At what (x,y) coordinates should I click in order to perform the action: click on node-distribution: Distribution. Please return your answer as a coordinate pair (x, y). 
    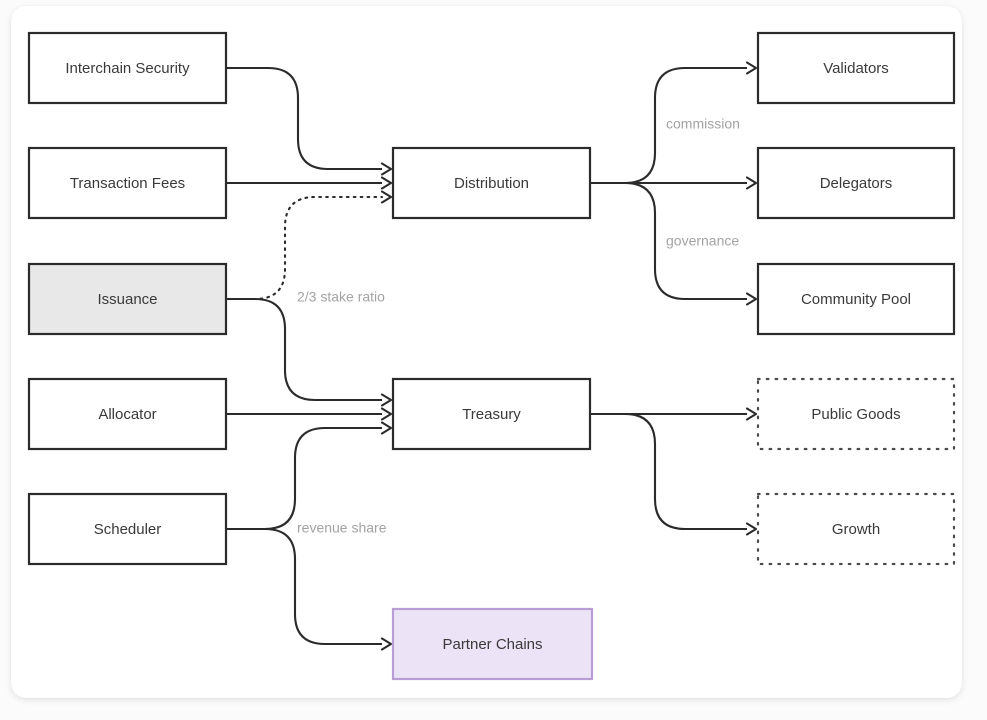
    Looking at the image, I should click on (491, 183).